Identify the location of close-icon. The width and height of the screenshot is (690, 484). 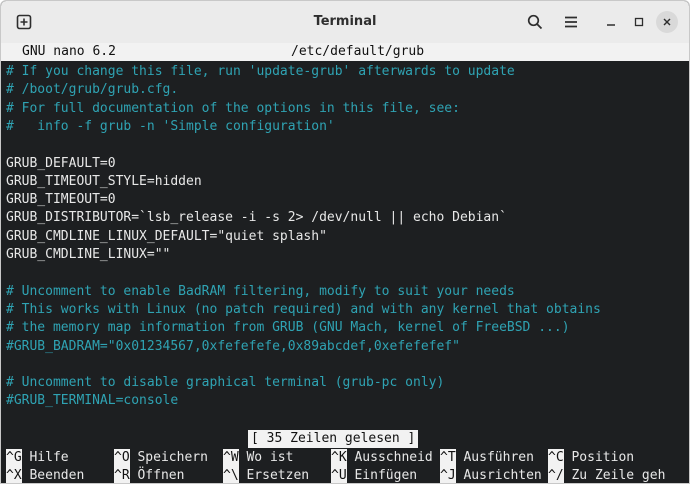
(667, 22).